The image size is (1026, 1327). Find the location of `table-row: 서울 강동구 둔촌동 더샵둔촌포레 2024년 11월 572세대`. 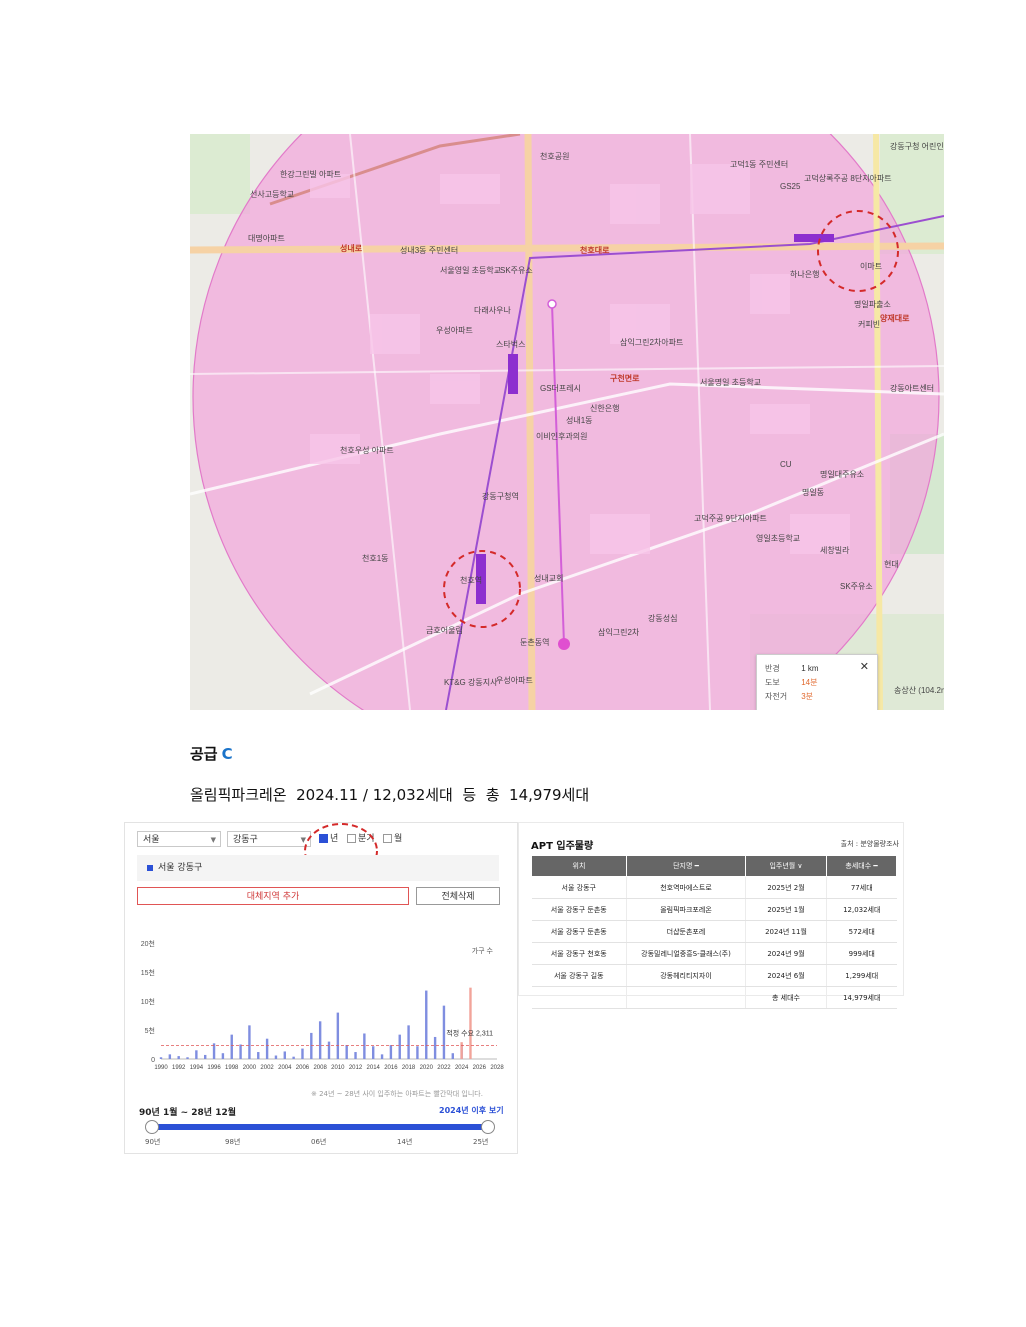

table-row: 서울 강동구 둔촌동 더샵둔촌포레 2024년 11월 572세대 is located at coordinates (714, 931).